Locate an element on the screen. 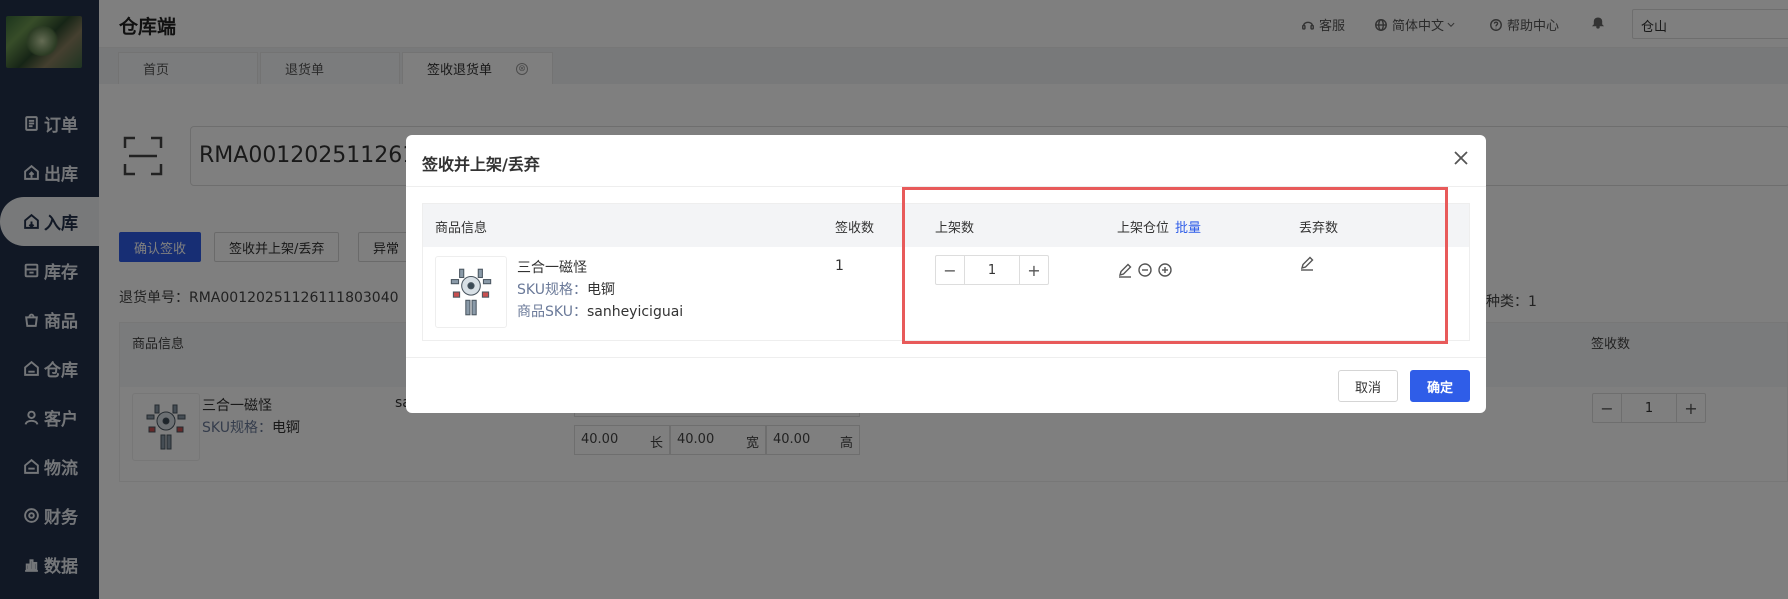 The image size is (1788, 599). column-header-sign-count: 签收数 is located at coordinates (855, 228).